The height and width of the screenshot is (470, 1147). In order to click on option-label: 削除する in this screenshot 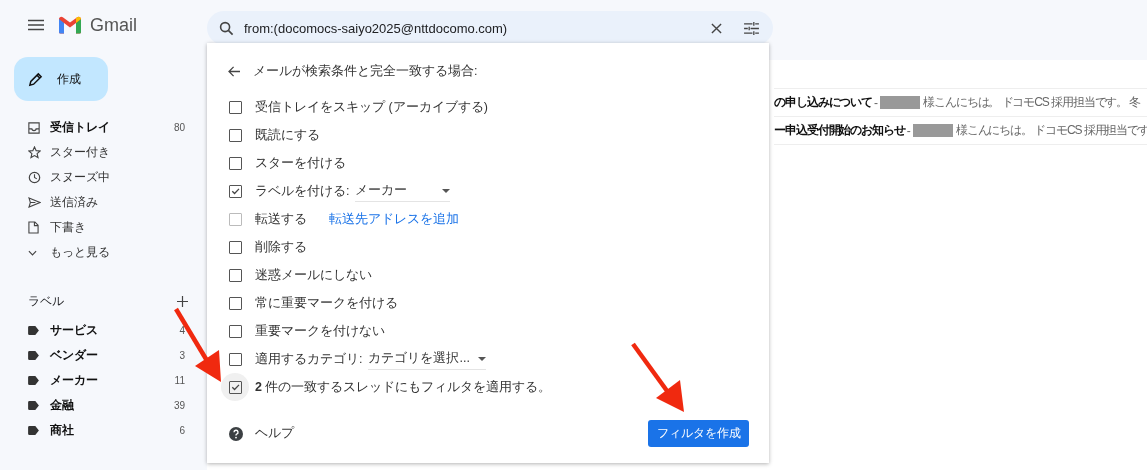, I will do `click(281, 247)`.